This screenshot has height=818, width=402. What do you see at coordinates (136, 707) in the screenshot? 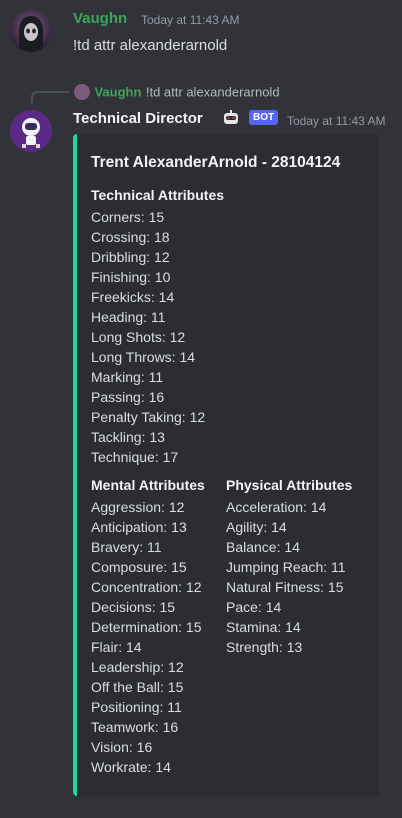
I see `attribute-line: Positioning: 11` at bounding box center [136, 707].